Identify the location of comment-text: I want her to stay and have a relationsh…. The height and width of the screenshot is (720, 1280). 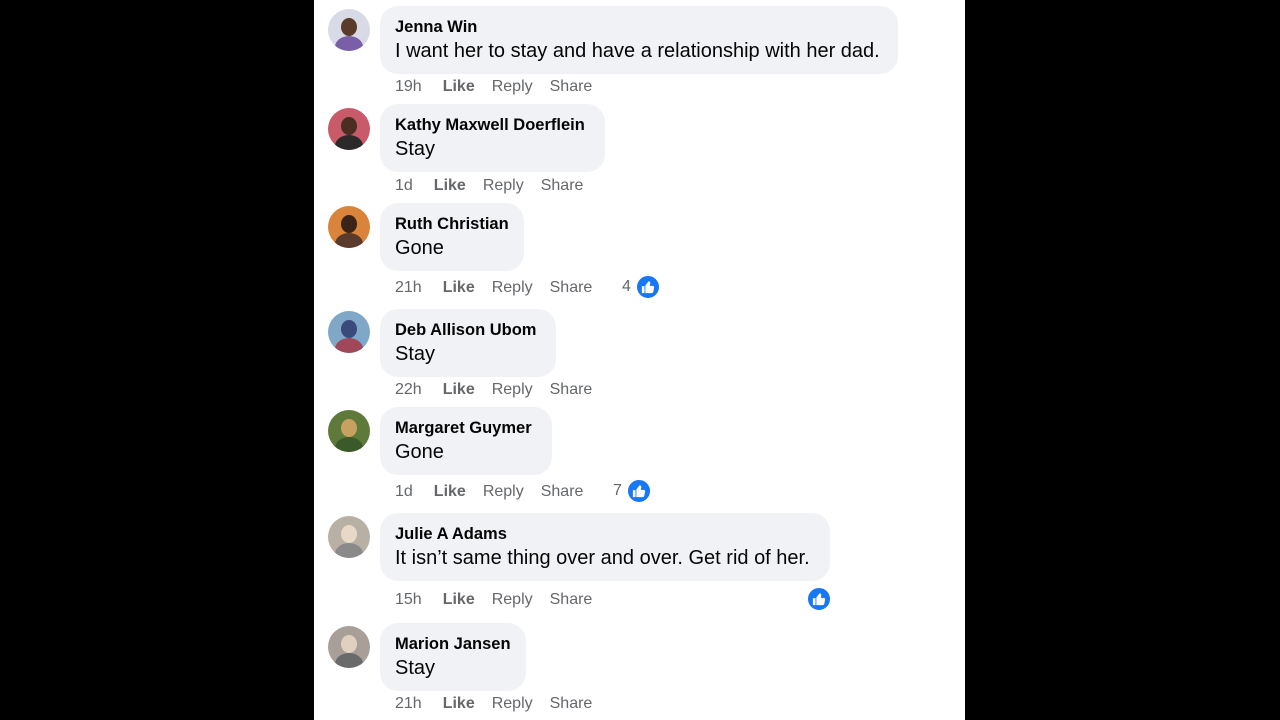
(637, 51).